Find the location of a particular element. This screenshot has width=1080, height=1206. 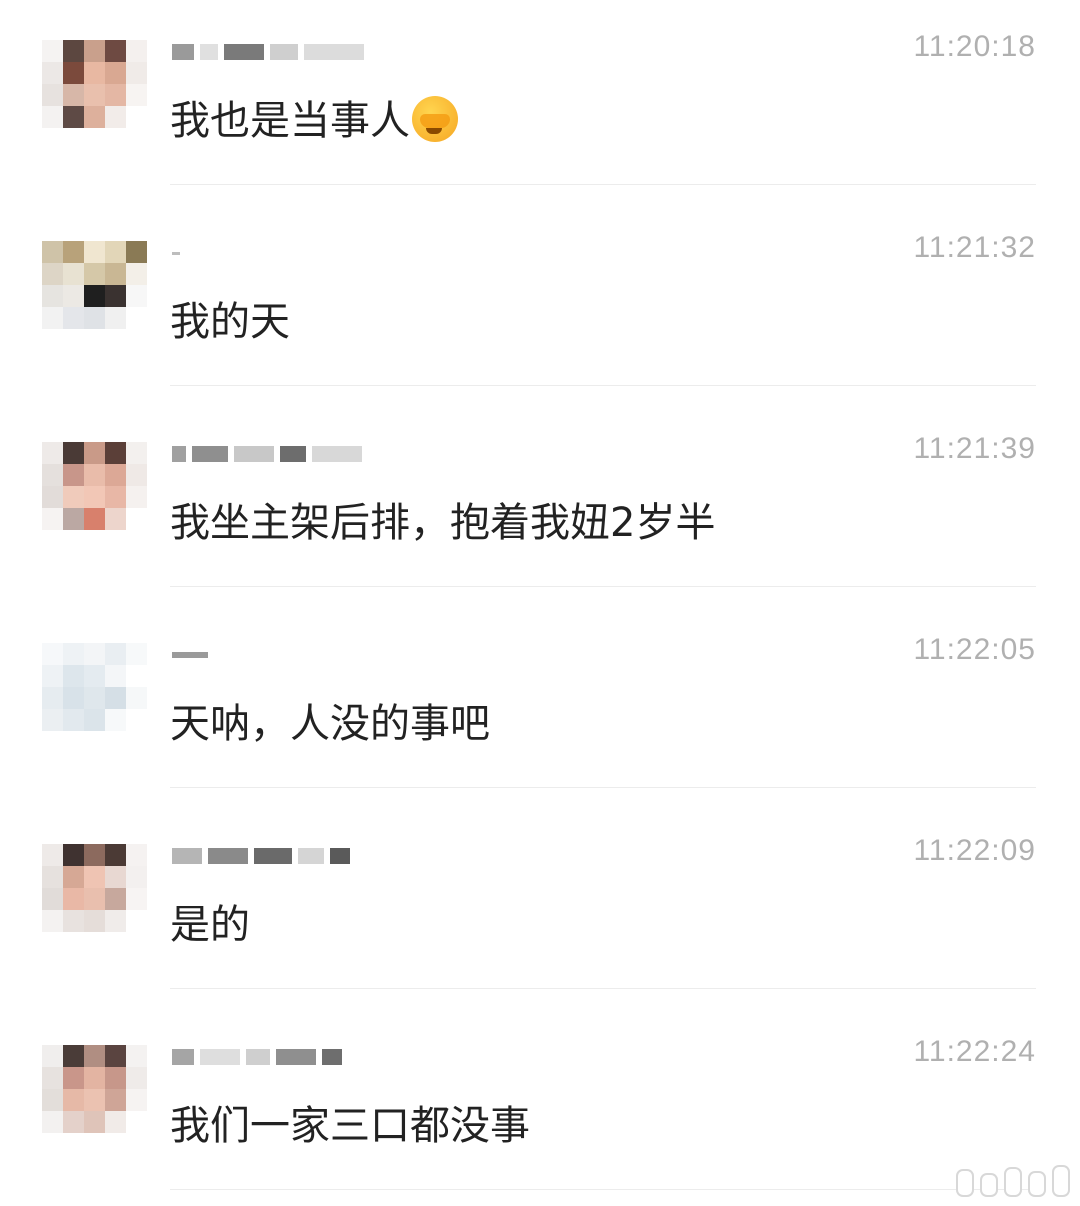

message-text: 是的 is located at coordinates (210, 925).